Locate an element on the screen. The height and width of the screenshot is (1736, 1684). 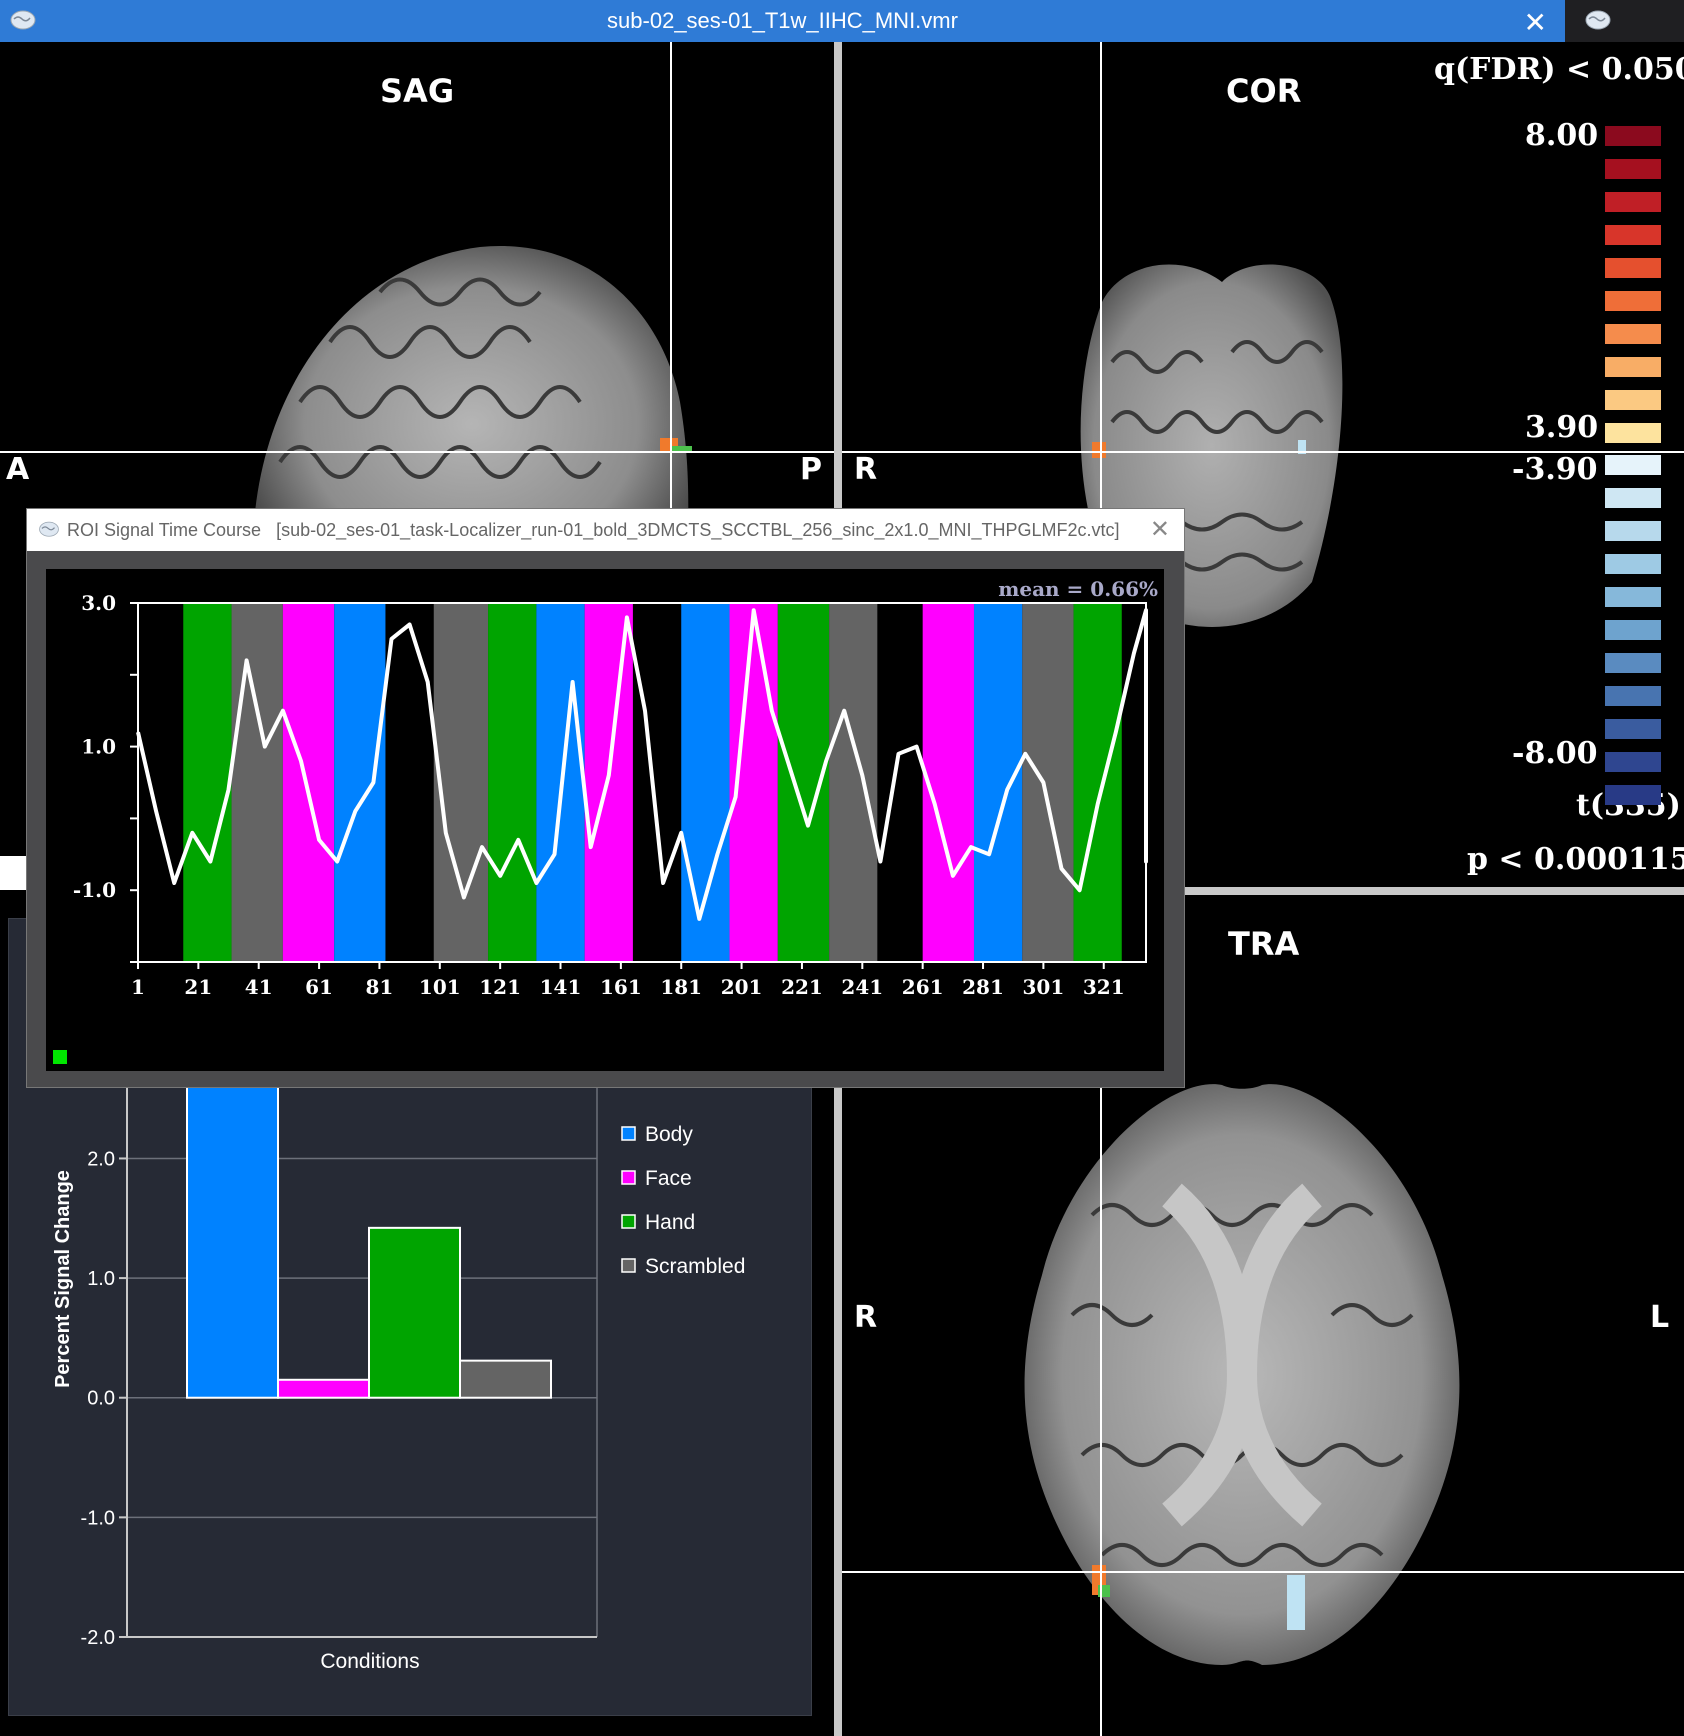
y-tick-label: 1.0 is located at coordinates (98, 747).